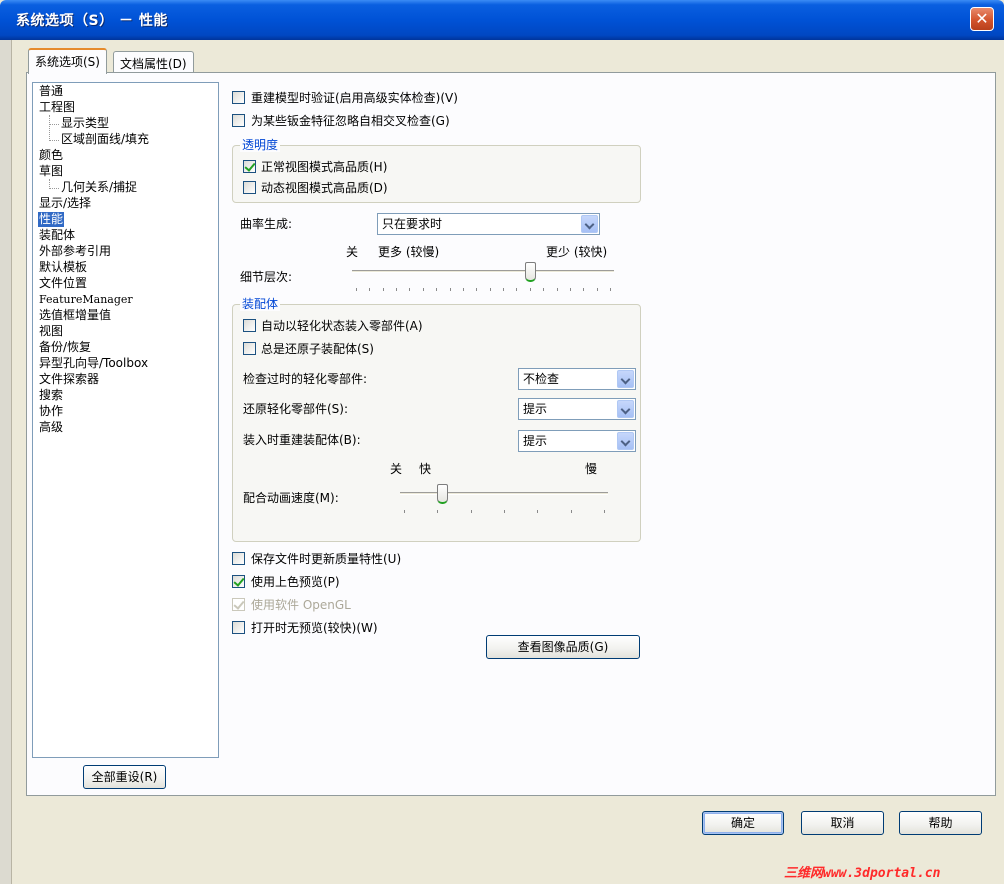  I want to click on ignore-sheetmetal-label: 为某些钣金特征忽略自相交叉检查(G), so click(350, 121).